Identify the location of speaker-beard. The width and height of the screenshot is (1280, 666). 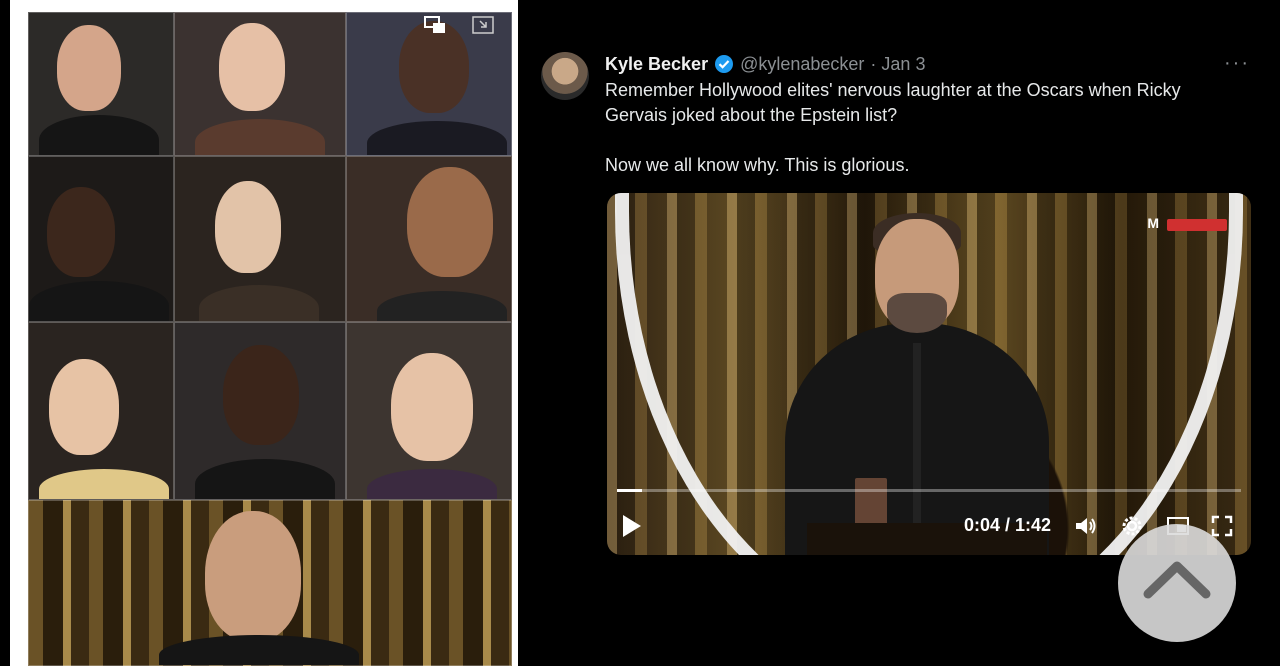
(917, 313).